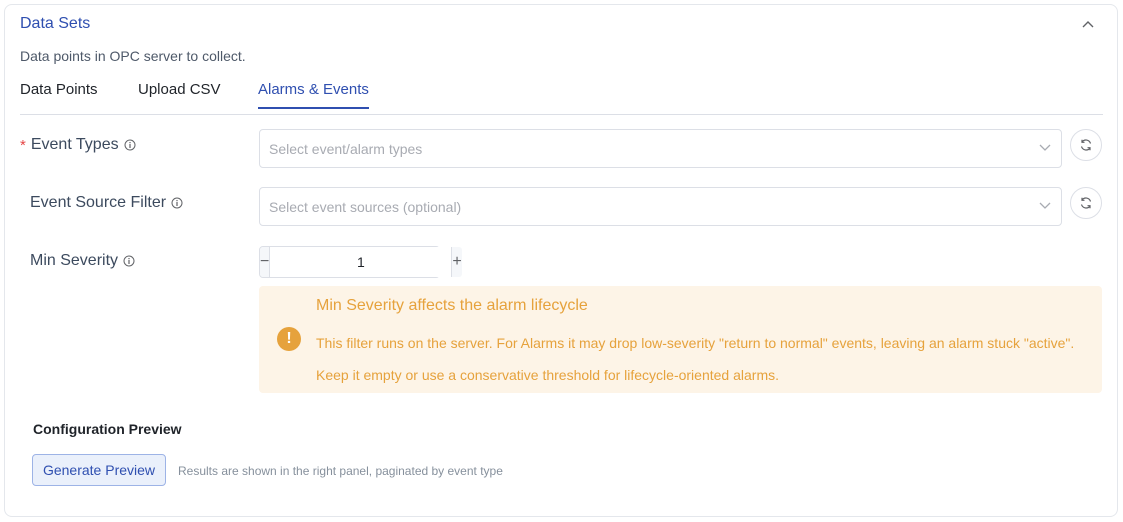 The height and width of the screenshot is (522, 1123). Describe the element at coordinates (55, 23) in the screenshot. I see `section-title: Data Sets` at that location.